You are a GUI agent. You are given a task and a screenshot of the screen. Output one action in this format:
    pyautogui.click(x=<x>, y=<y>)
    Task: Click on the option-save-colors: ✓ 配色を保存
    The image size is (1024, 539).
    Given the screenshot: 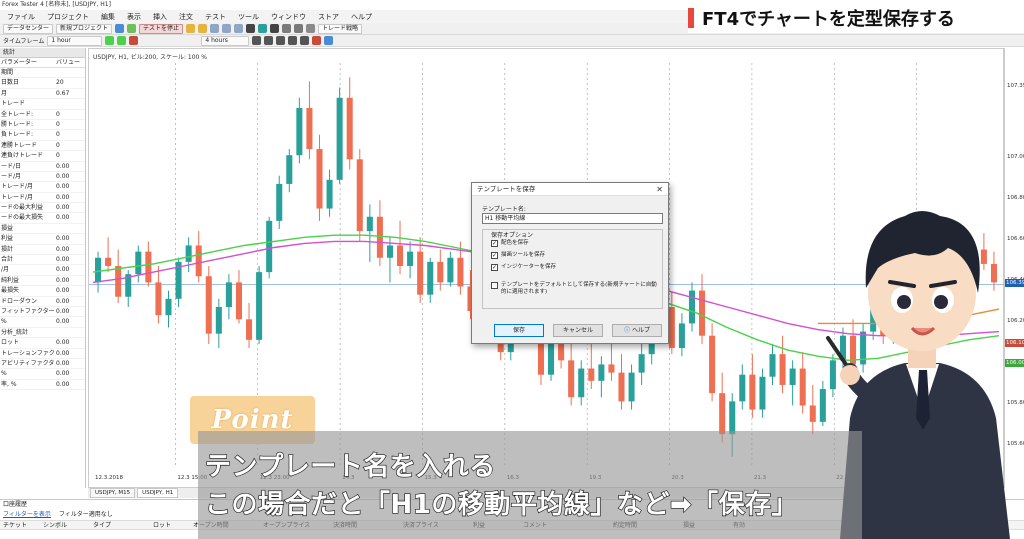 What is the action you would take?
    pyautogui.click(x=575, y=243)
    